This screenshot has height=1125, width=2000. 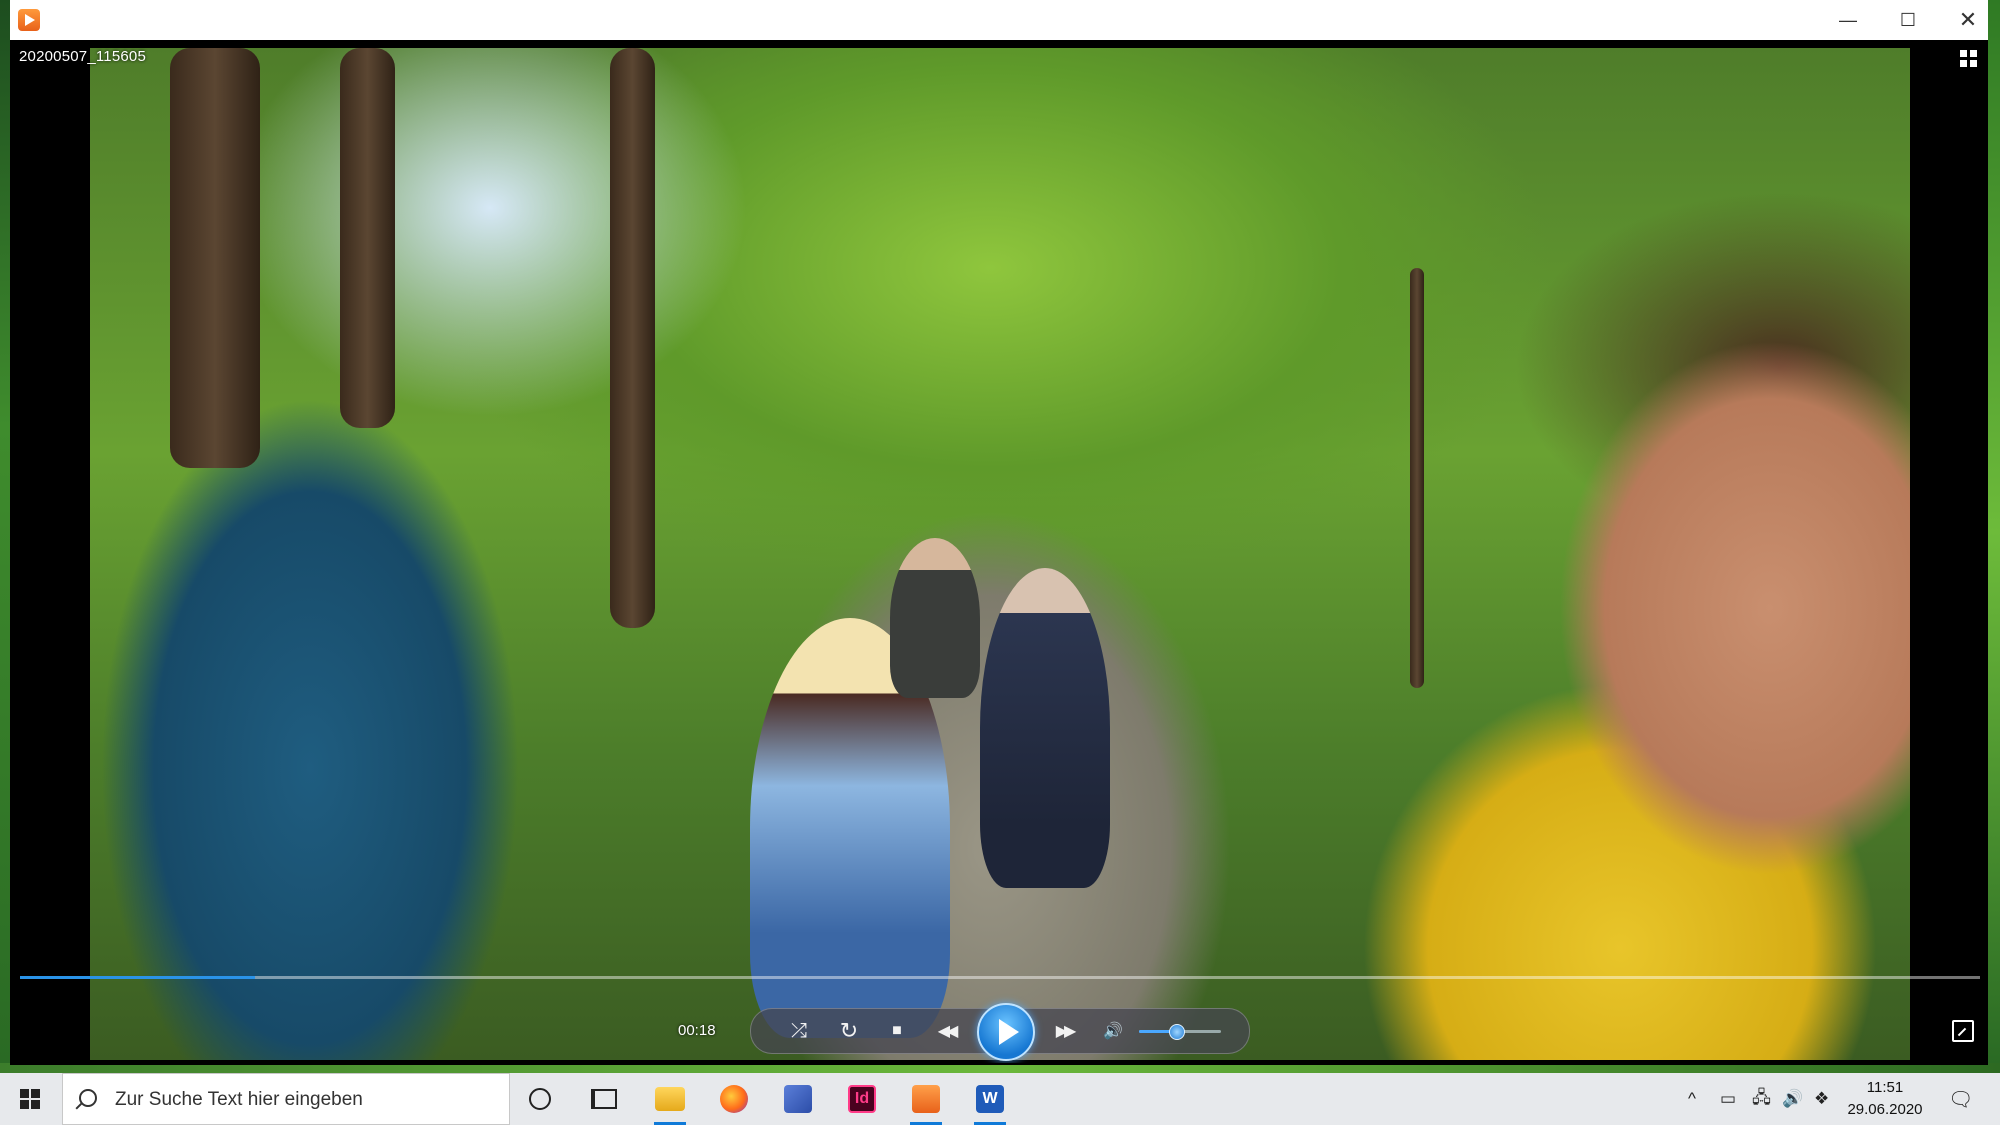 I want to click on tray-overflow-button: ^, so click(x=1692, y=1099).